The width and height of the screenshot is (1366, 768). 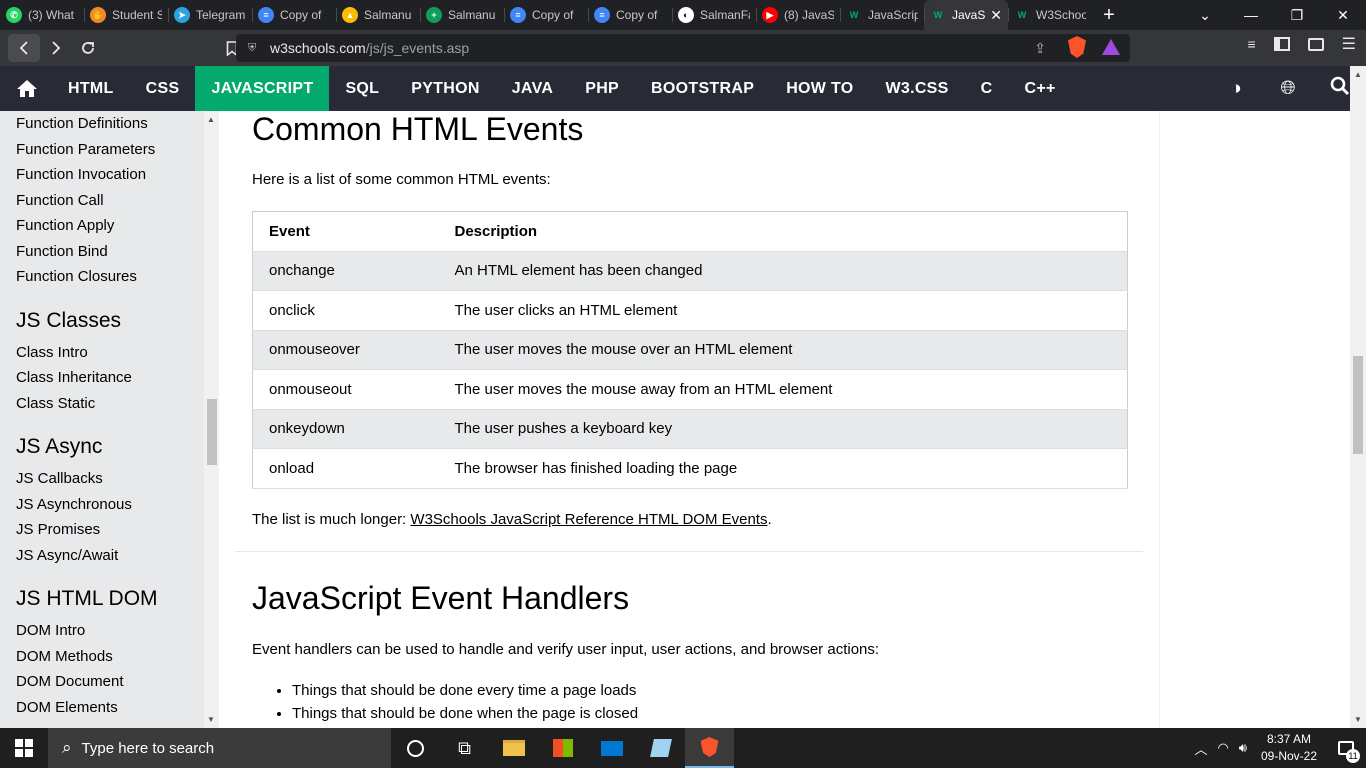 What do you see at coordinates (1236, 89) in the screenshot?
I see `dark-mode-icon: ◑` at bounding box center [1236, 89].